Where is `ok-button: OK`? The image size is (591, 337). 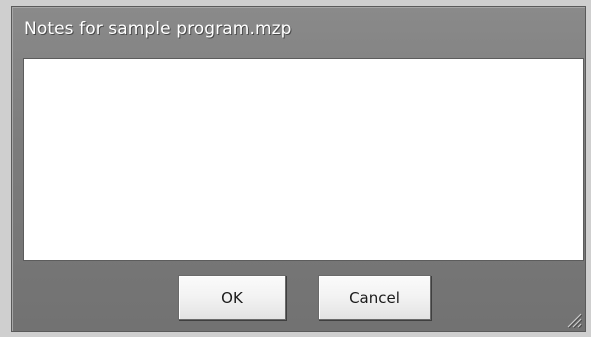
ok-button: OK is located at coordinates (232, 297).